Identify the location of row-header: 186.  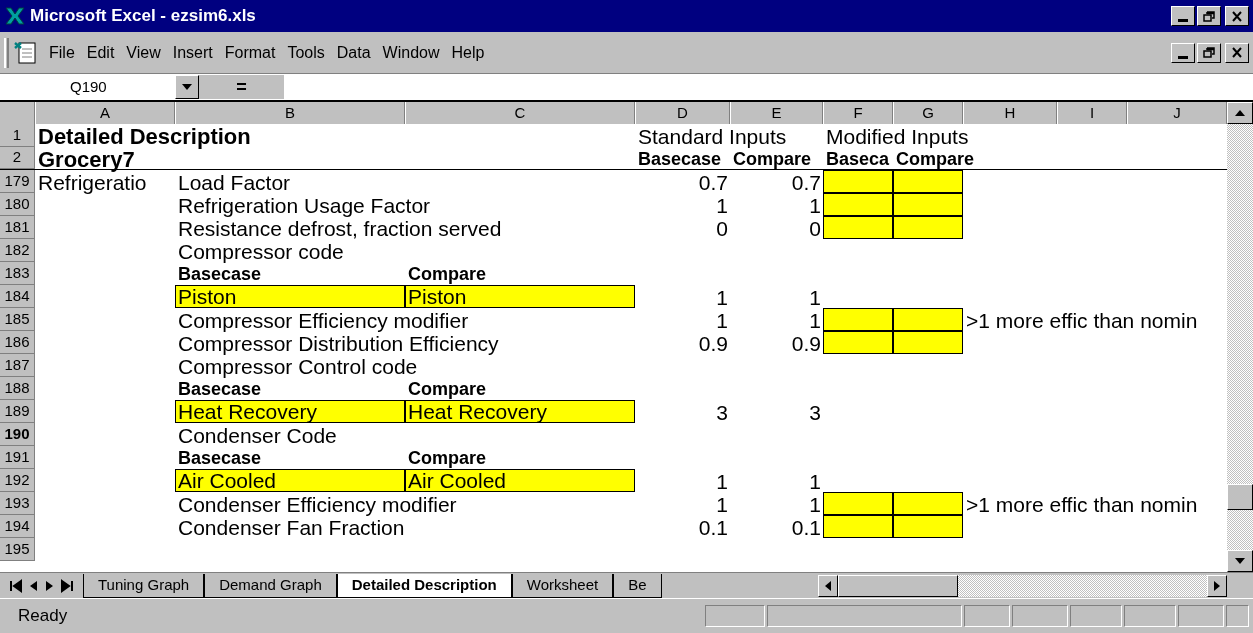
(17, 342).